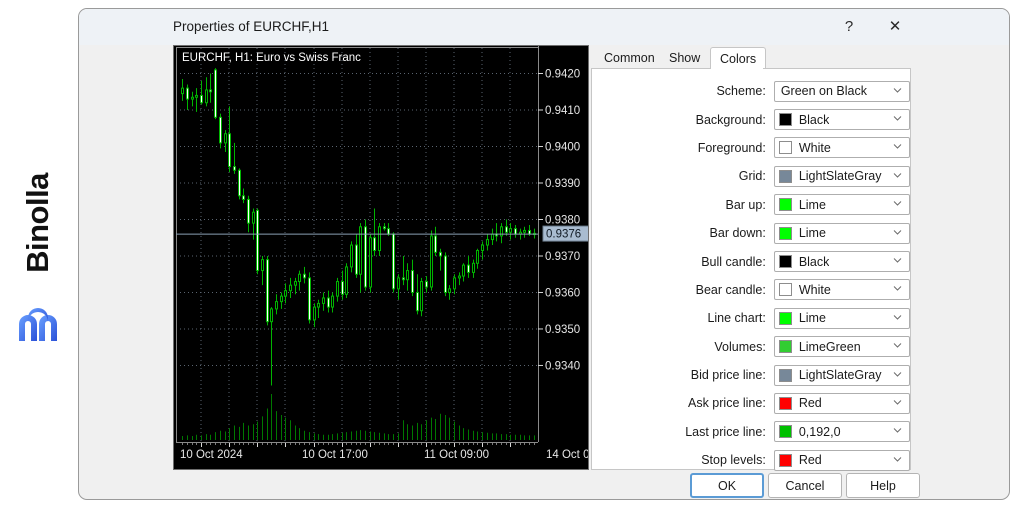 Image resolution: width=1024 pixels, height=512 pixels. I want to click on combo-value-volumes: LimeGreen, so click(829, 346).